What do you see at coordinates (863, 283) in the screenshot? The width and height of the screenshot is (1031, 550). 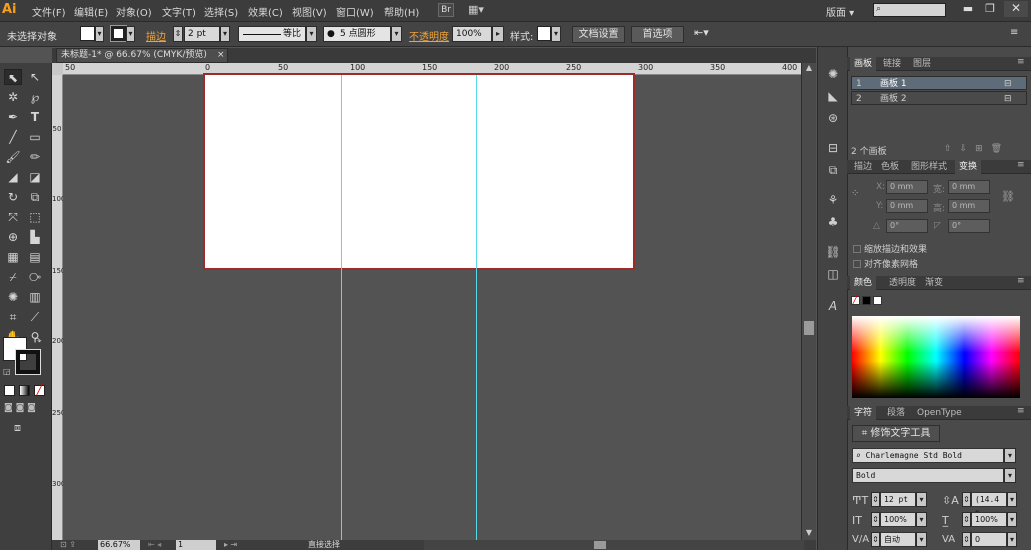 I see `tab-color: 颜色` at bounding box center [863, 283].